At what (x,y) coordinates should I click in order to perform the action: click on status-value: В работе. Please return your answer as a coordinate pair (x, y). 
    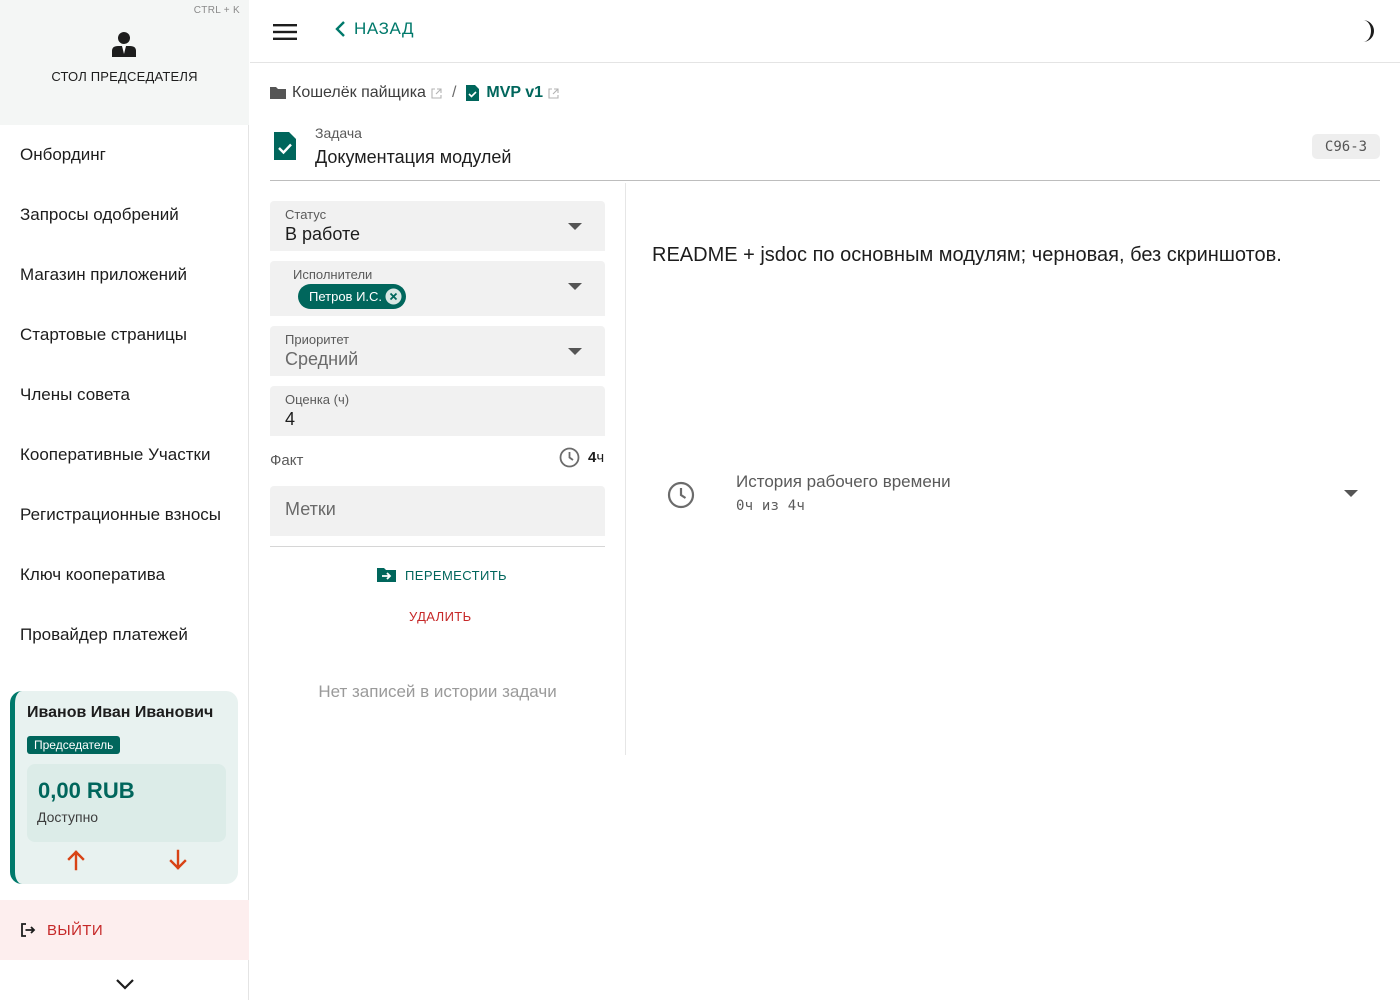
    Looking at the image, I should click on (323, 234).